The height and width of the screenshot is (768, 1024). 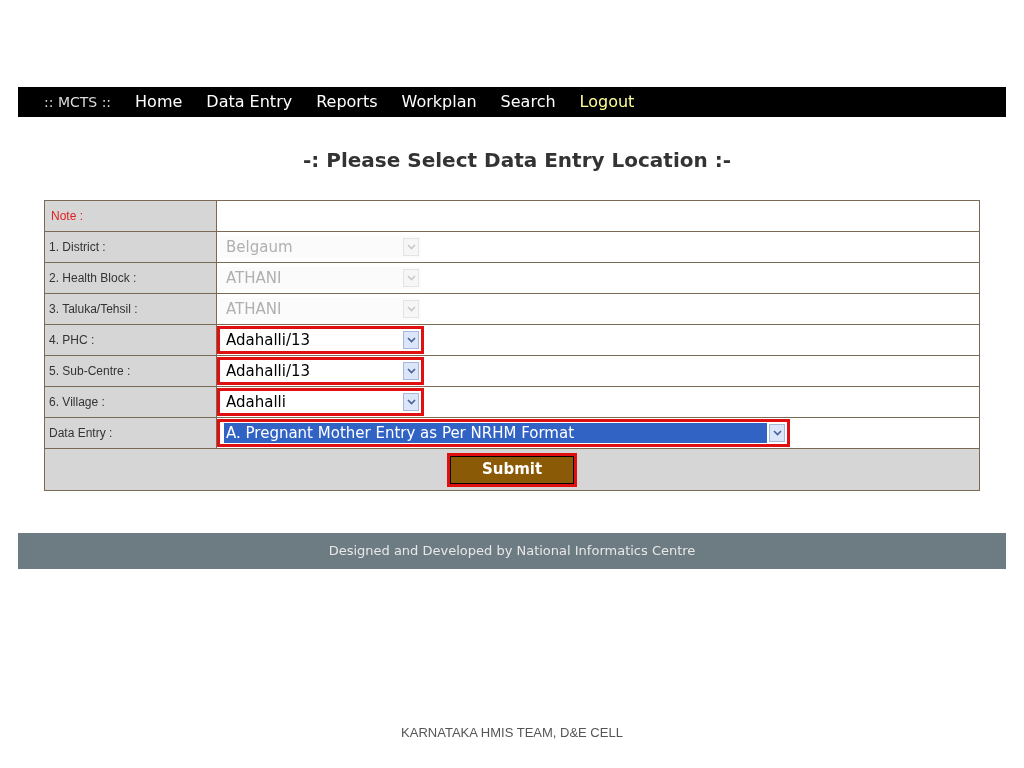 What do you see at coordinates (131, 309) in the screenshot?
I see `label-cell: 3. Taluka/Tehsil :` at bounding box center [131, 309].